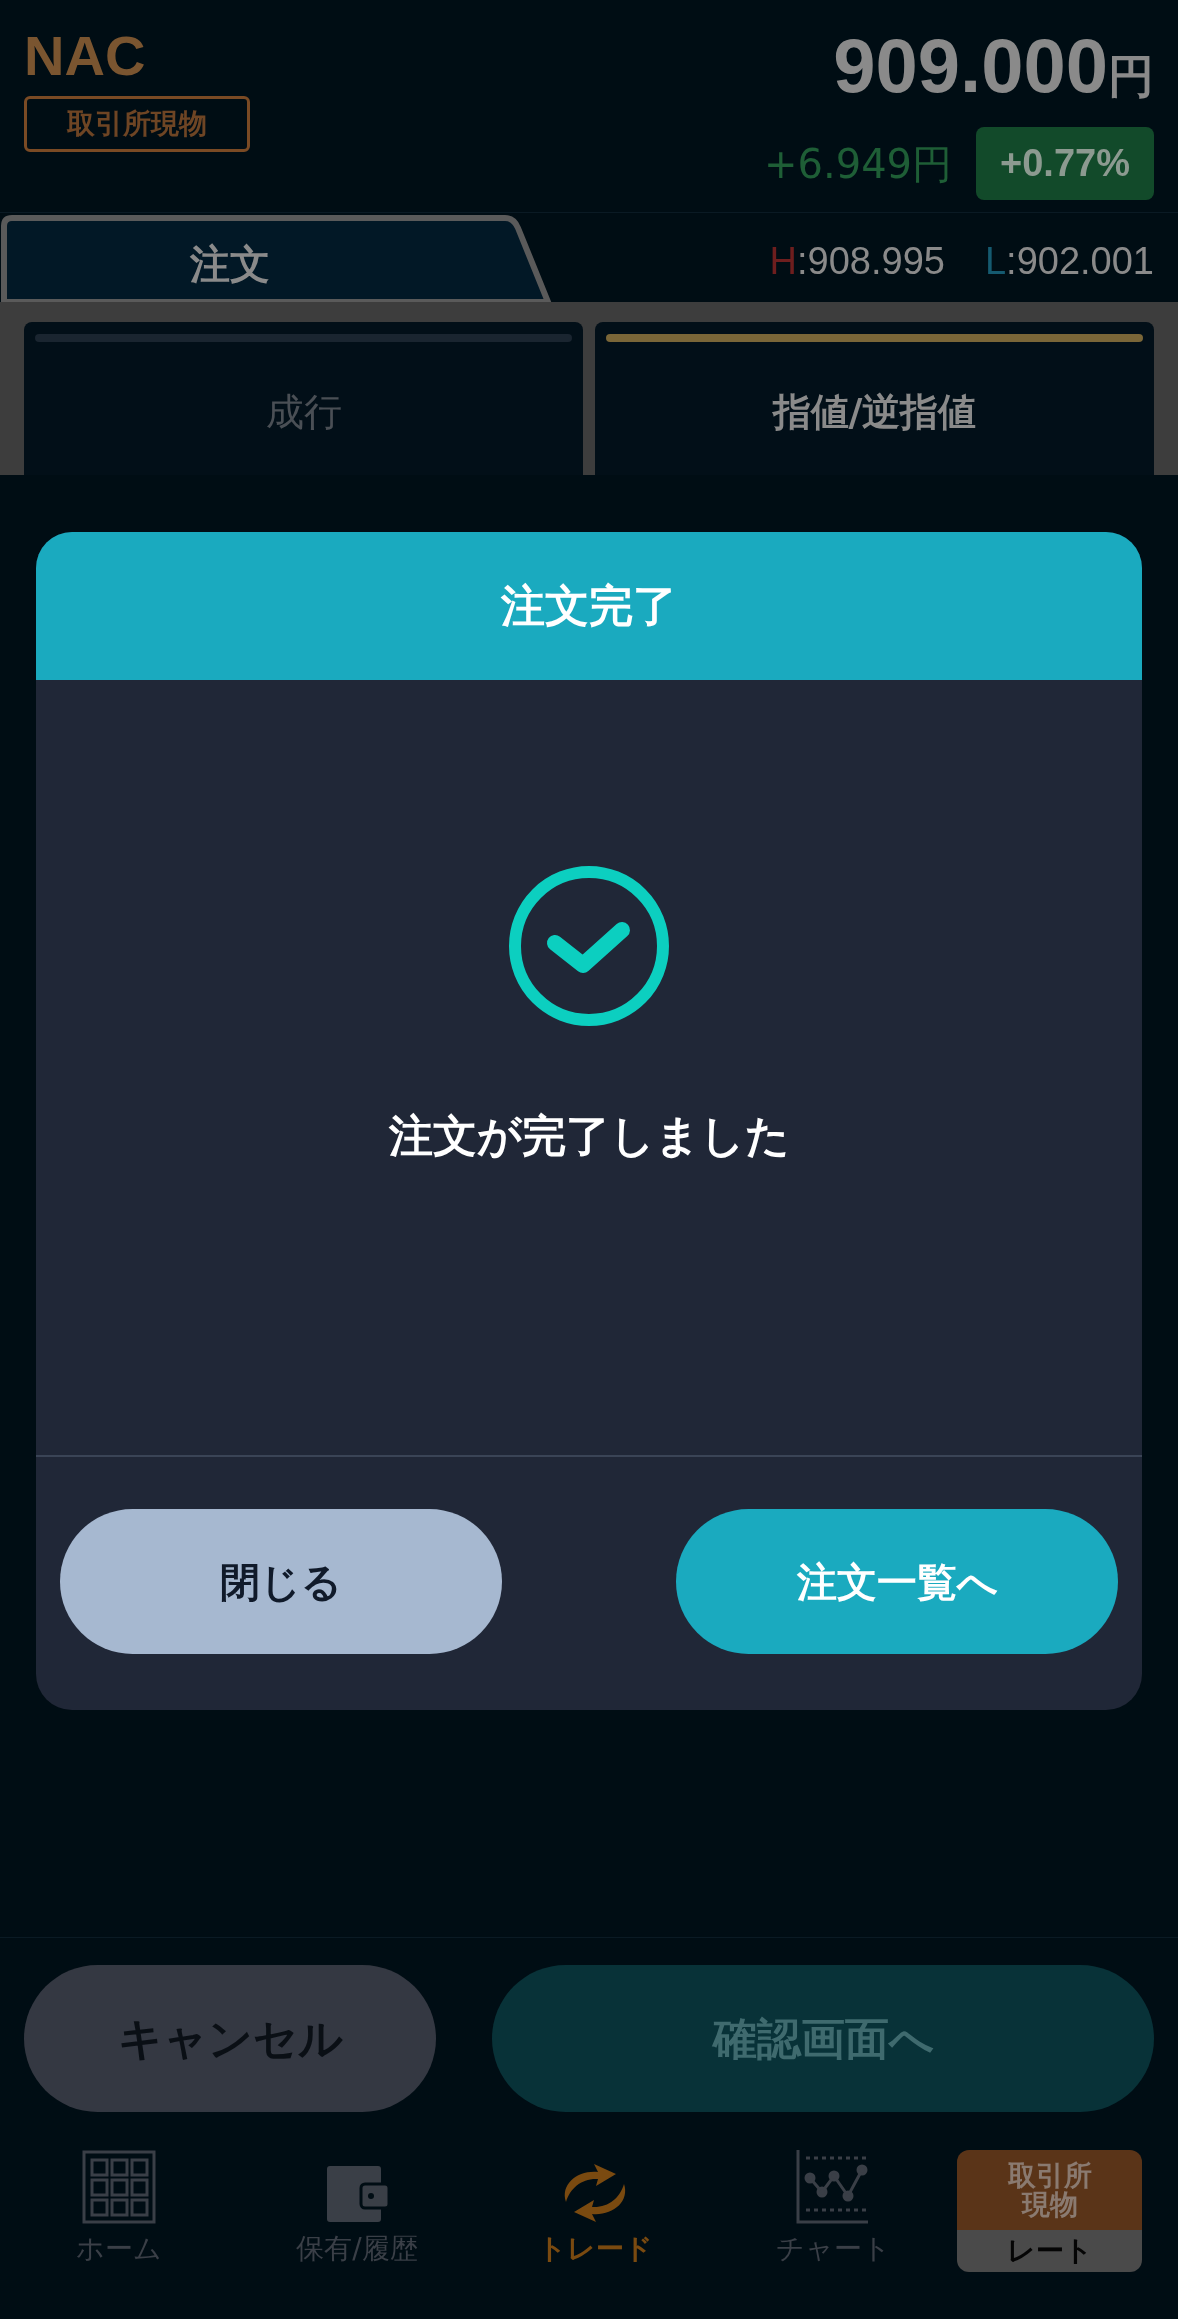 This screenshot has height=2319, width=1178. Describe the element at coordinates (833, 2187) in the screenshot. I see `line-chart-icon` at that location.